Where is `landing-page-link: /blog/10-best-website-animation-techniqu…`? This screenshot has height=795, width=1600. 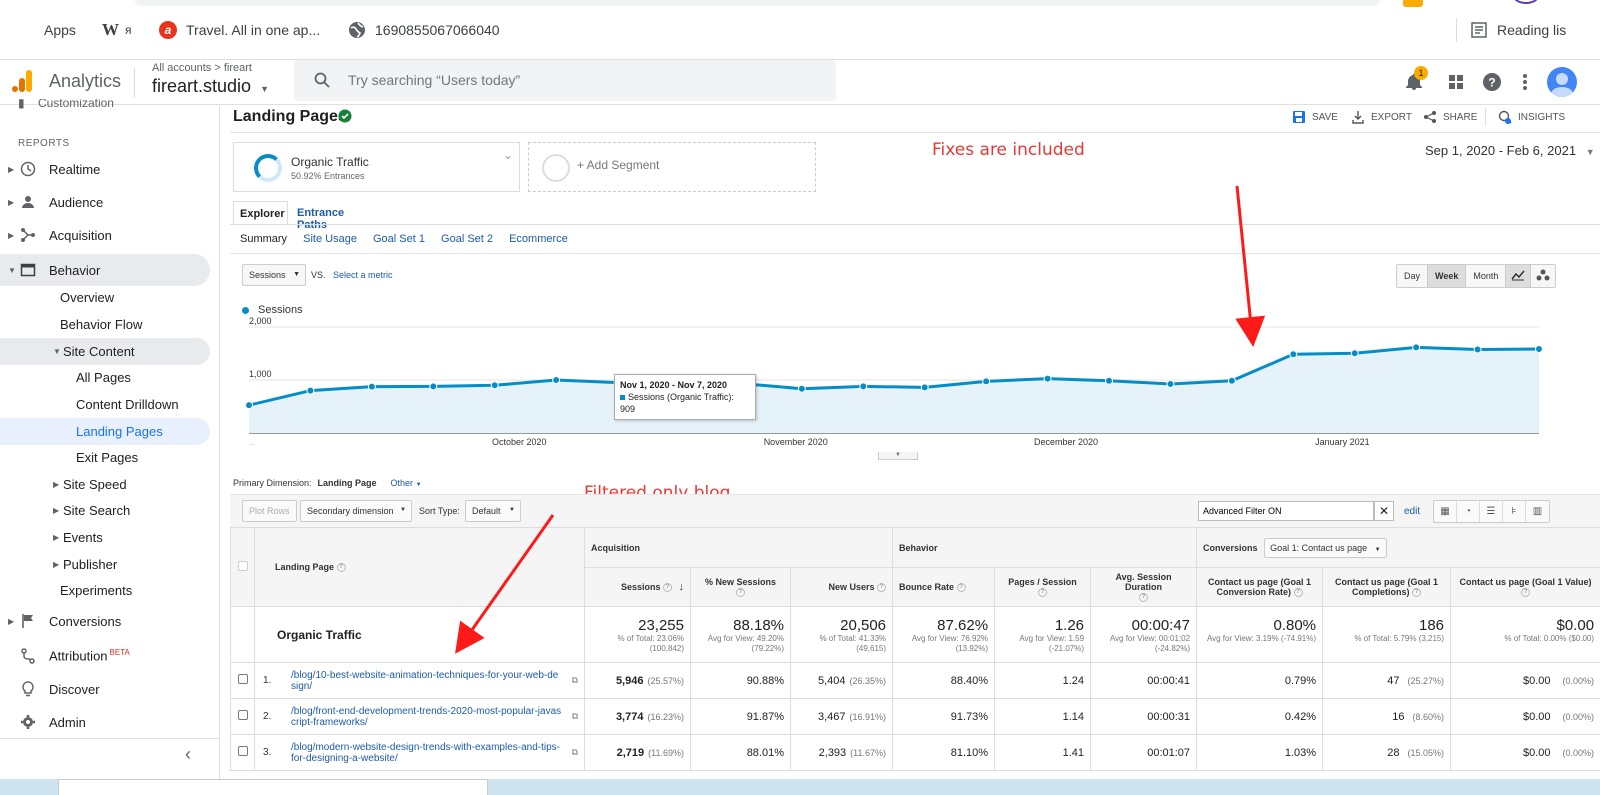
landing-page-link: /blog/10-best-website-animation-techniqu… is located at coordinates (426, 681).